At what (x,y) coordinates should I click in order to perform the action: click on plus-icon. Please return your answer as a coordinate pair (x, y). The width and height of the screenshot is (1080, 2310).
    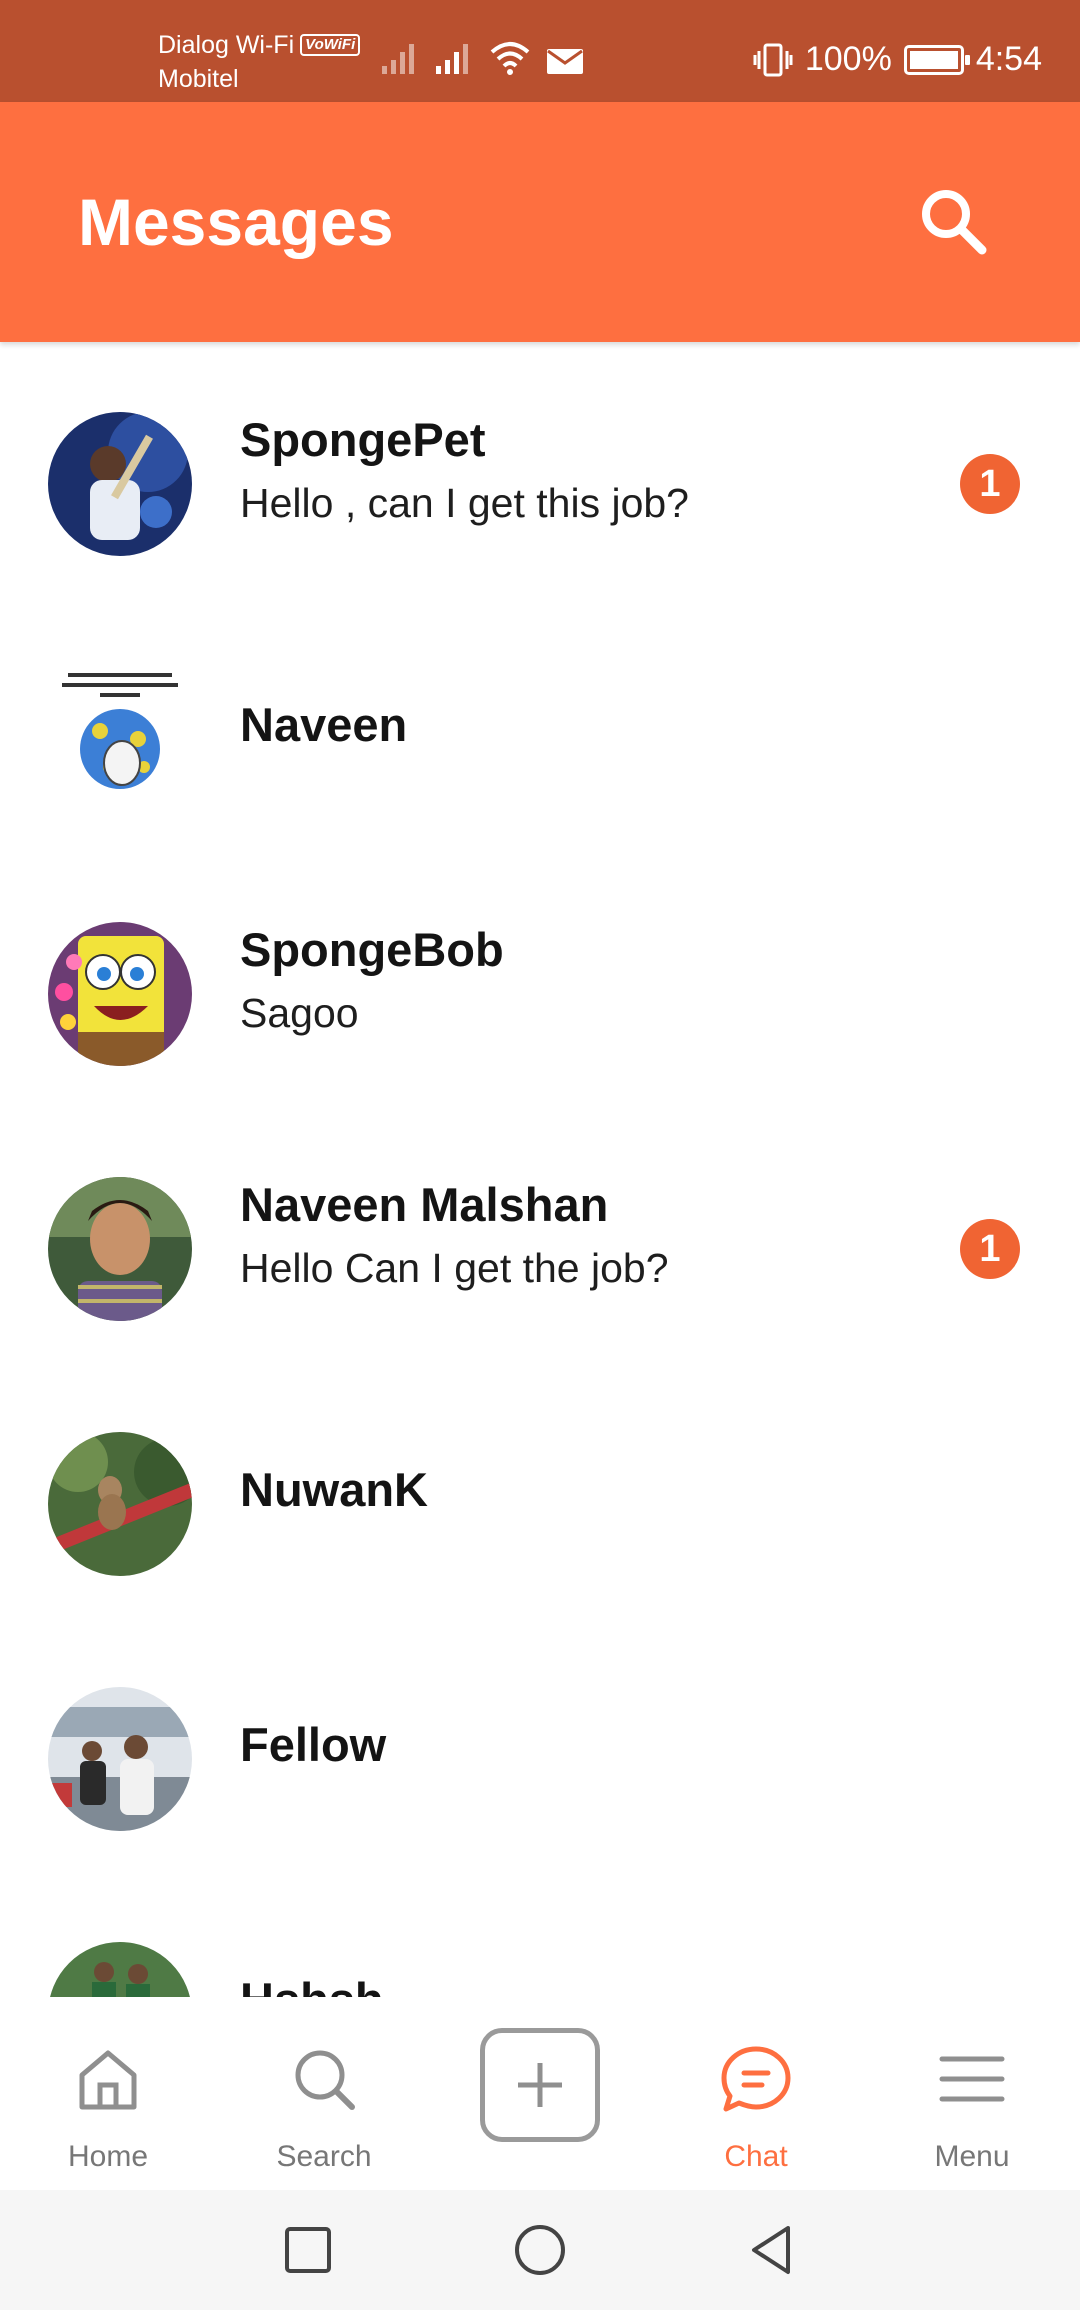
    Looking at the image, I should click on (540, 2085).